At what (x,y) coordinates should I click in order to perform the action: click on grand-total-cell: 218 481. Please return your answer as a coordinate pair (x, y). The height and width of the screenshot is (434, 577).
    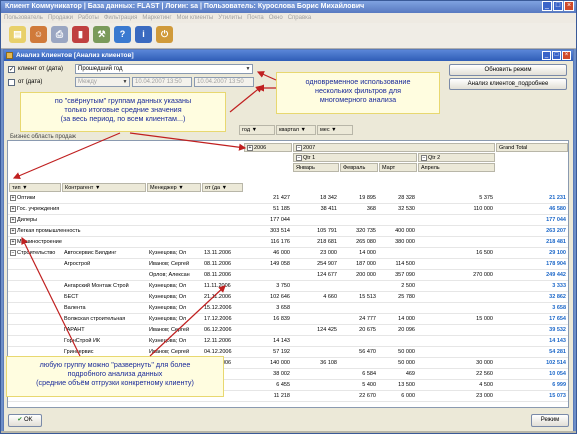
    Looking at the image, I should click on (556, 242).